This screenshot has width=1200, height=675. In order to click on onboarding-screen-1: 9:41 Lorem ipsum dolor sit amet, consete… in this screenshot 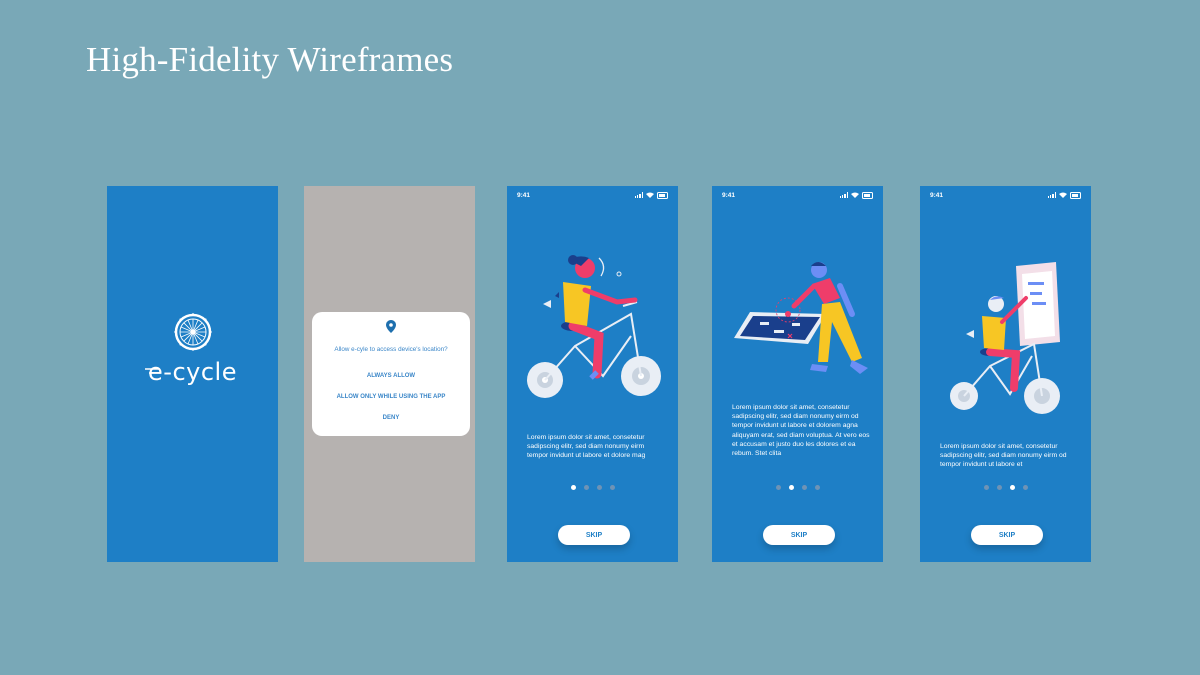, I will do `click(592, 374)`.